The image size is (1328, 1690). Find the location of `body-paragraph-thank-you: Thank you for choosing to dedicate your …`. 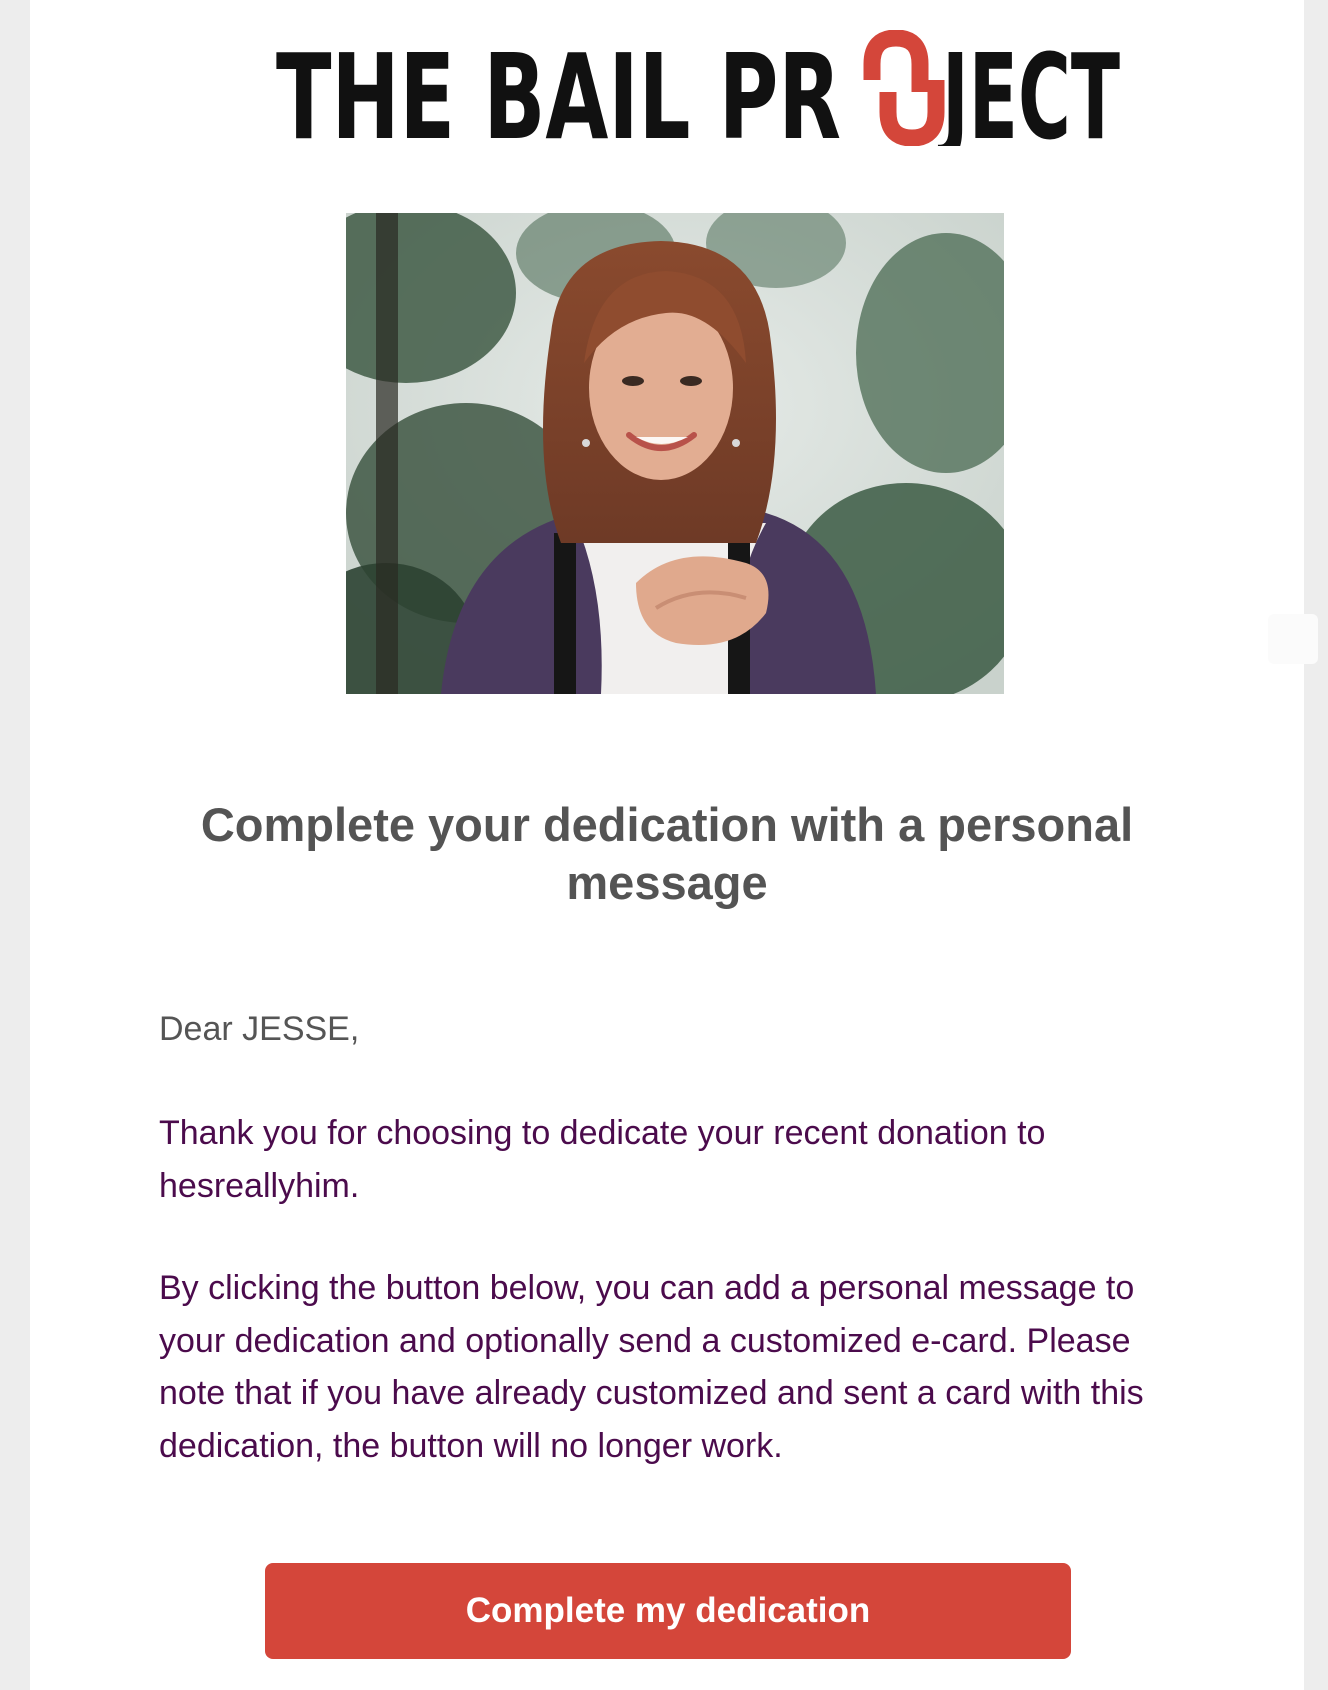

body-paragraph-thank-you: Thank you for choosing to dedicate your … is located at coordinates (602, 1159).